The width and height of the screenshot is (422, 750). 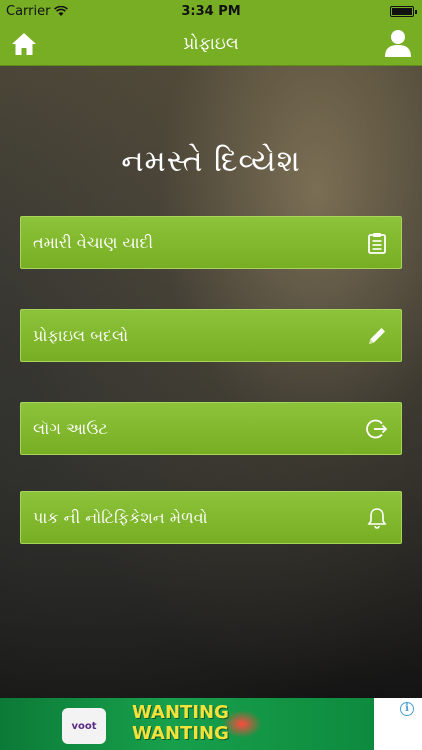 What do you see at coordinates (211, 242) in the screenshot?
I see `sales-list-button: તમારી વેચાણ યાદી` at bounding box center [211, 242].